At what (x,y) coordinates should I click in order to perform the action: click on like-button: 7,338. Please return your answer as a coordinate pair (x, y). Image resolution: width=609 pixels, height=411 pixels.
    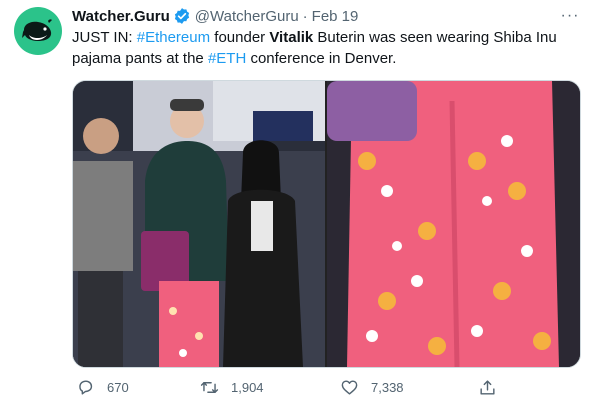
    Looking at the image, I should click on (372, 387).